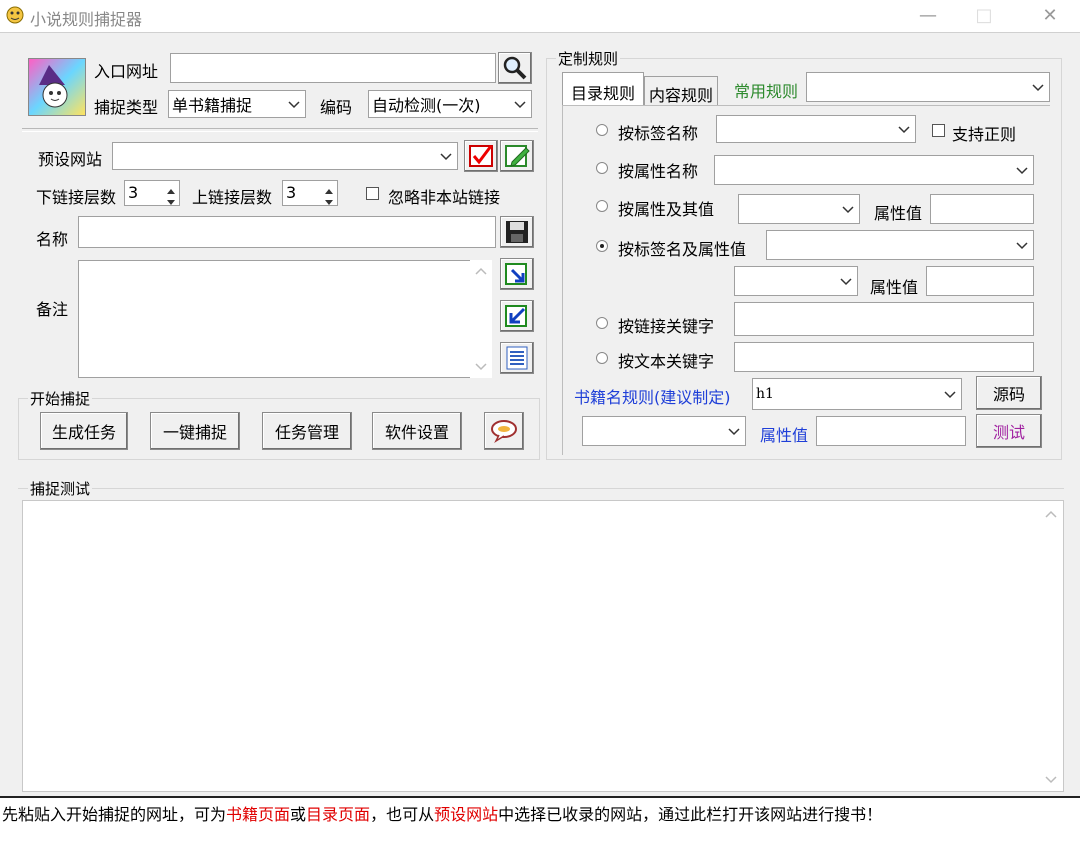 The height and width of the screenshot is (844, 1080). I want to click on name-label: 名称, so click(52, 239).